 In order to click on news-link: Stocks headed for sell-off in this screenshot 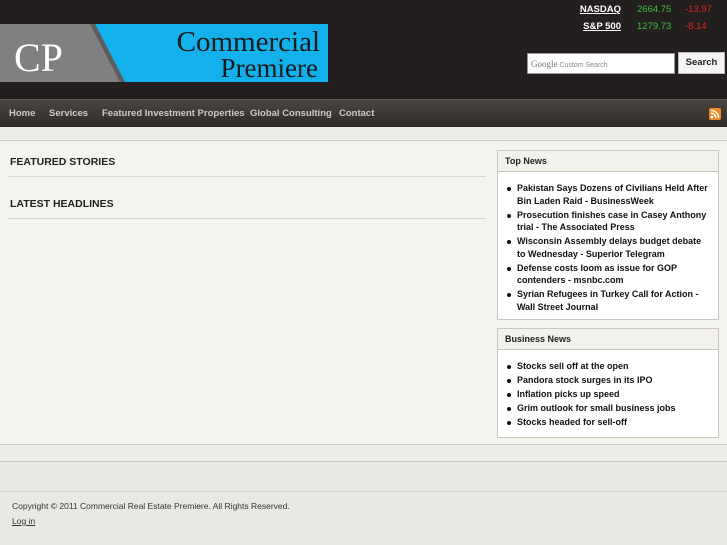, I will do `click(608, 422)`.